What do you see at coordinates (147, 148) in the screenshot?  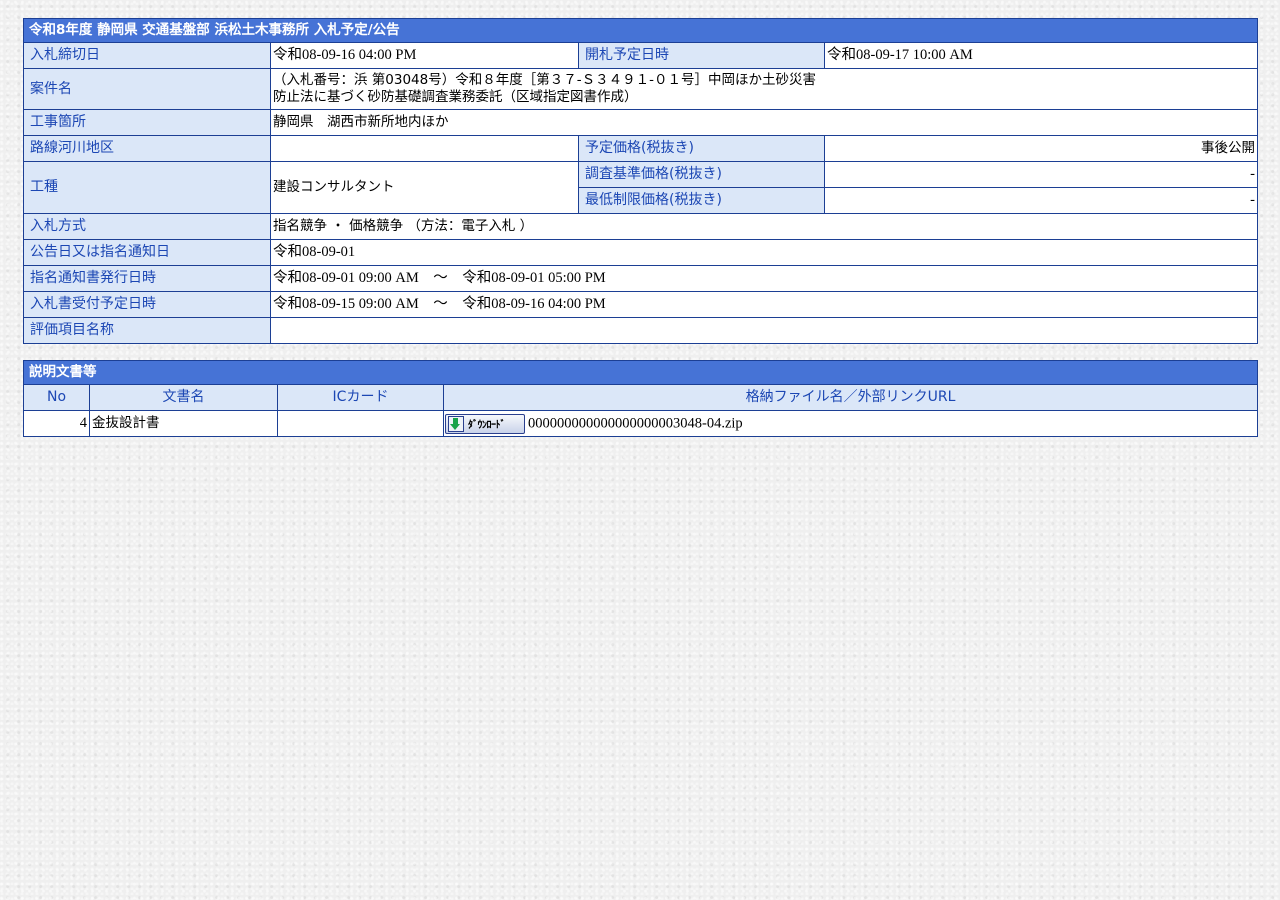 I see `route-label: 路線河川地区` at bounding box center [147, 148].